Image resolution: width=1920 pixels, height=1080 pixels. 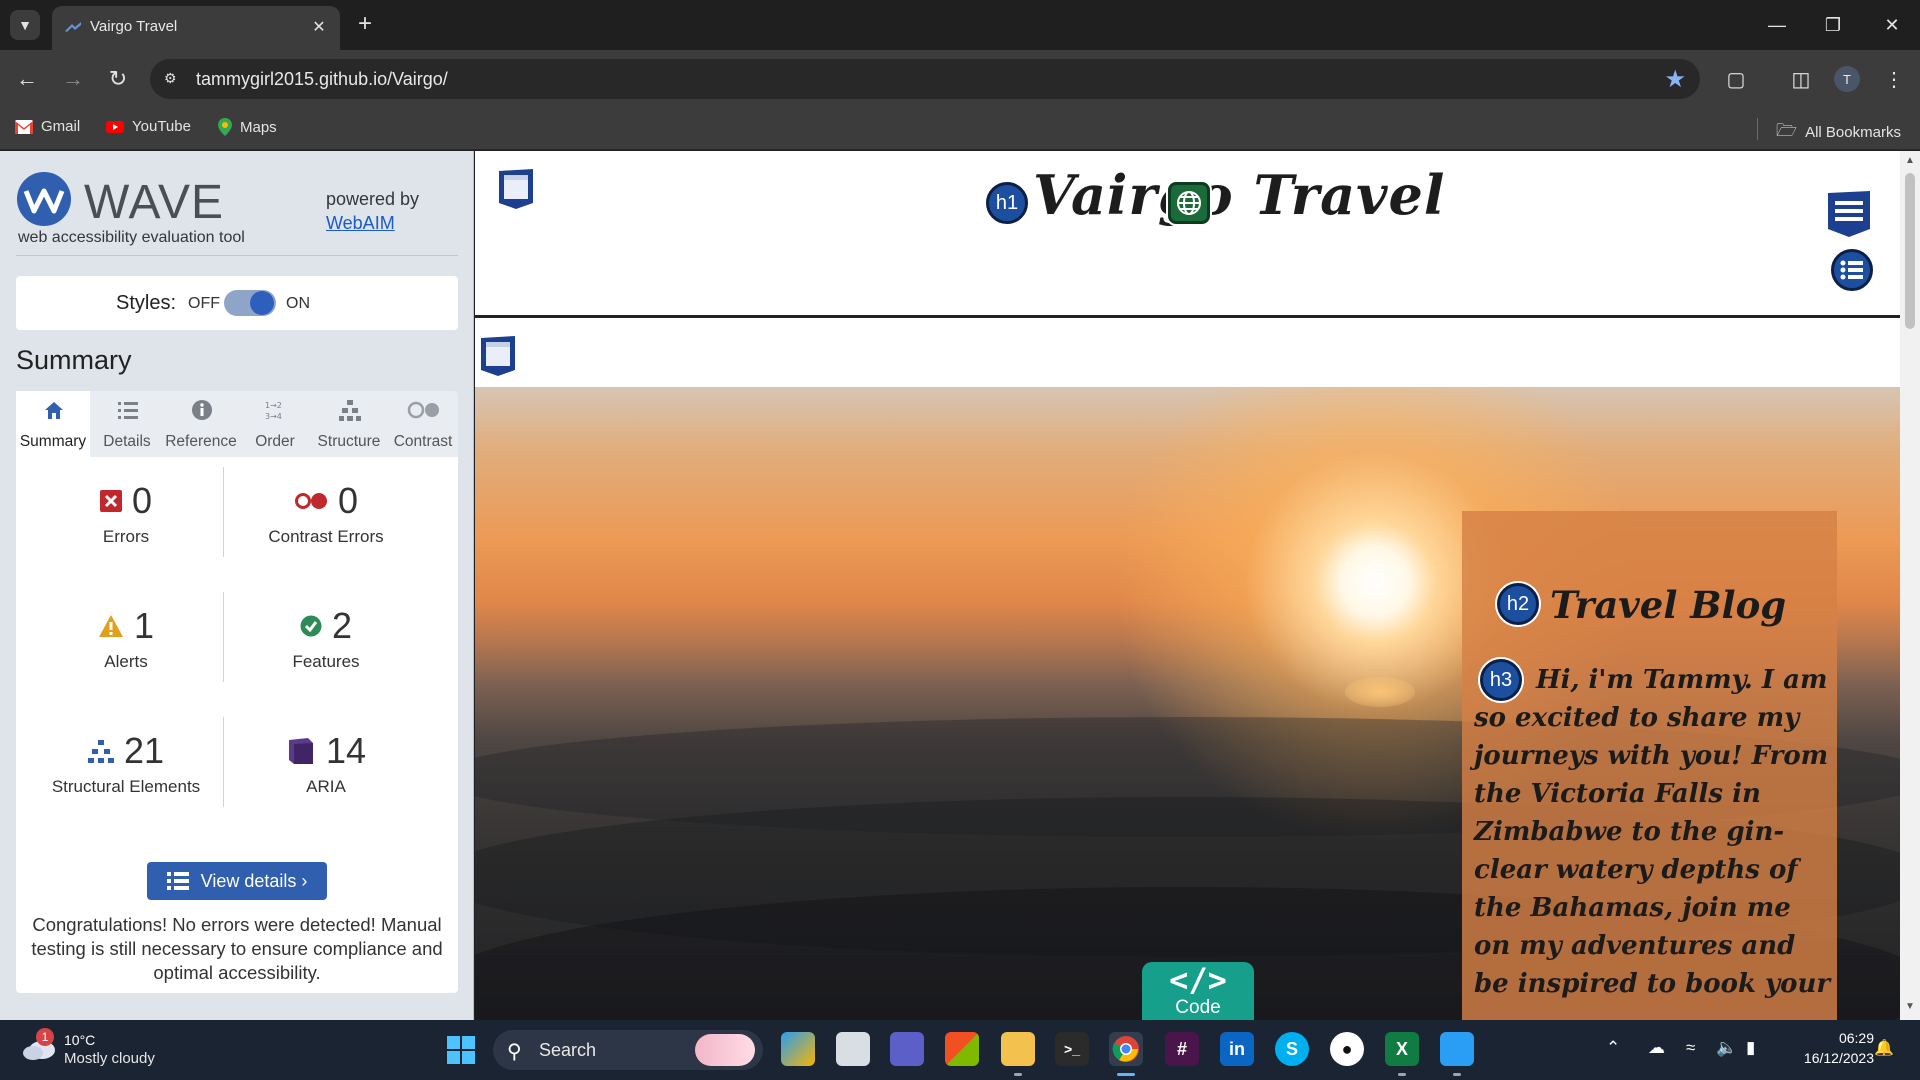 I want to click on styles-toggle-box: Styles: OFF ON, so click(x=237, y=303).